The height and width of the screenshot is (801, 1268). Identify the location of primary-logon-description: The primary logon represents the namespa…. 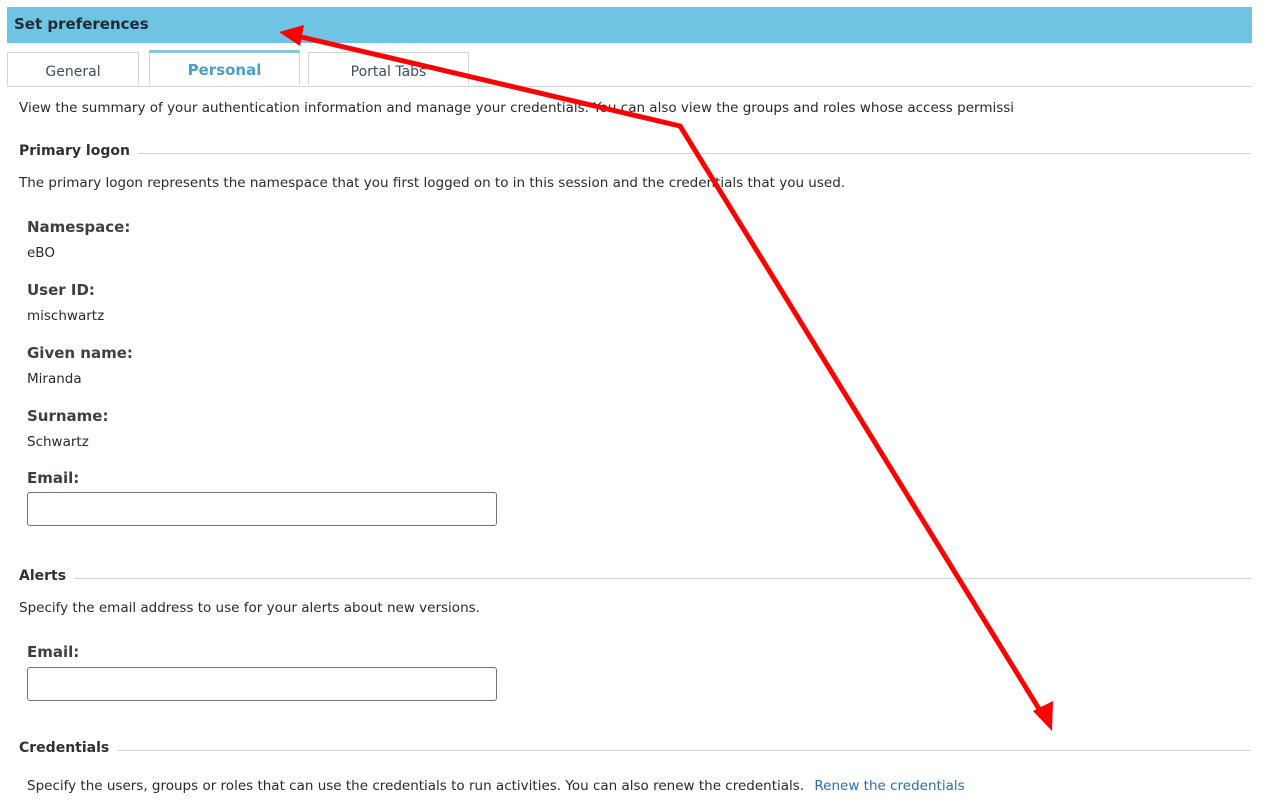
(432, 183).